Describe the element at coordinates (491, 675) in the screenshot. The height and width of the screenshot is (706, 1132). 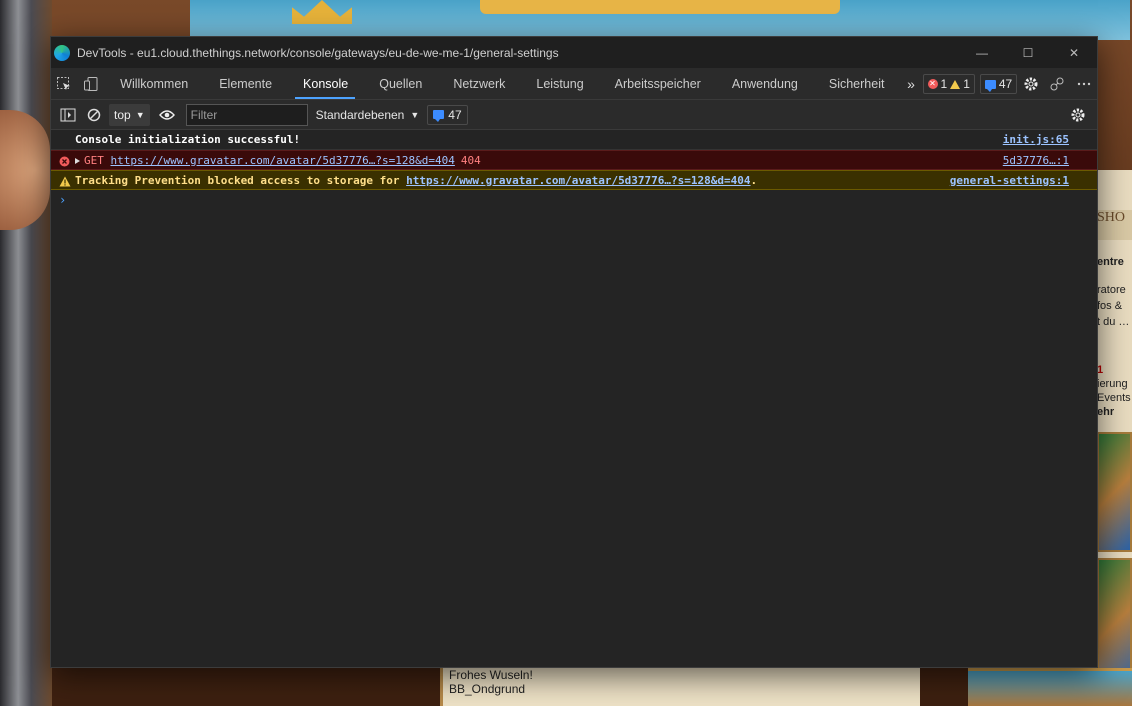
I see `post-text: Frohes Wuseln!` at that location.